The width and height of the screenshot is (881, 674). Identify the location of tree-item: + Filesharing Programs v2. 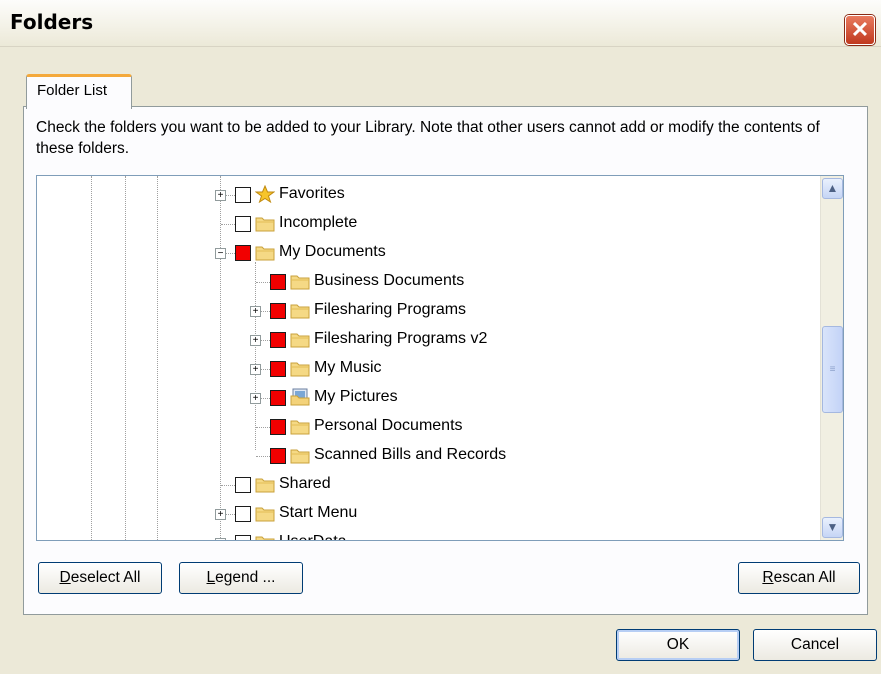
(427, 341).